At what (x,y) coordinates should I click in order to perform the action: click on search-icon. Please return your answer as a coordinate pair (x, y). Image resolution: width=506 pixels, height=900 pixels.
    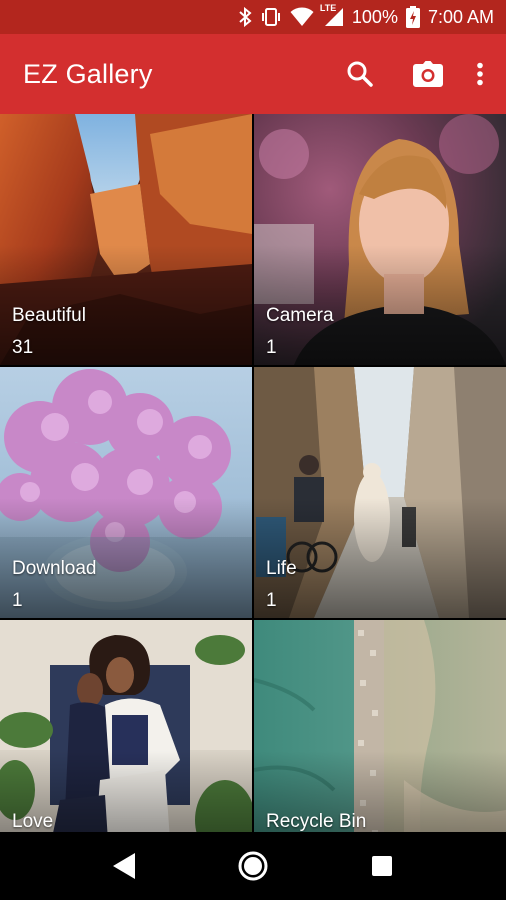
    Looking at the image, I should click on (360, 74).